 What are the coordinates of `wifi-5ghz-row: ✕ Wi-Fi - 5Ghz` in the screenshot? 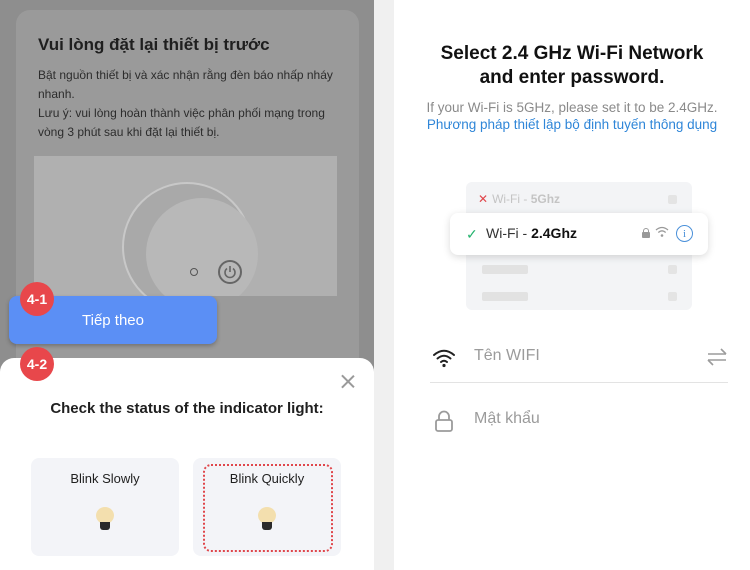 It's located at (519, 199).